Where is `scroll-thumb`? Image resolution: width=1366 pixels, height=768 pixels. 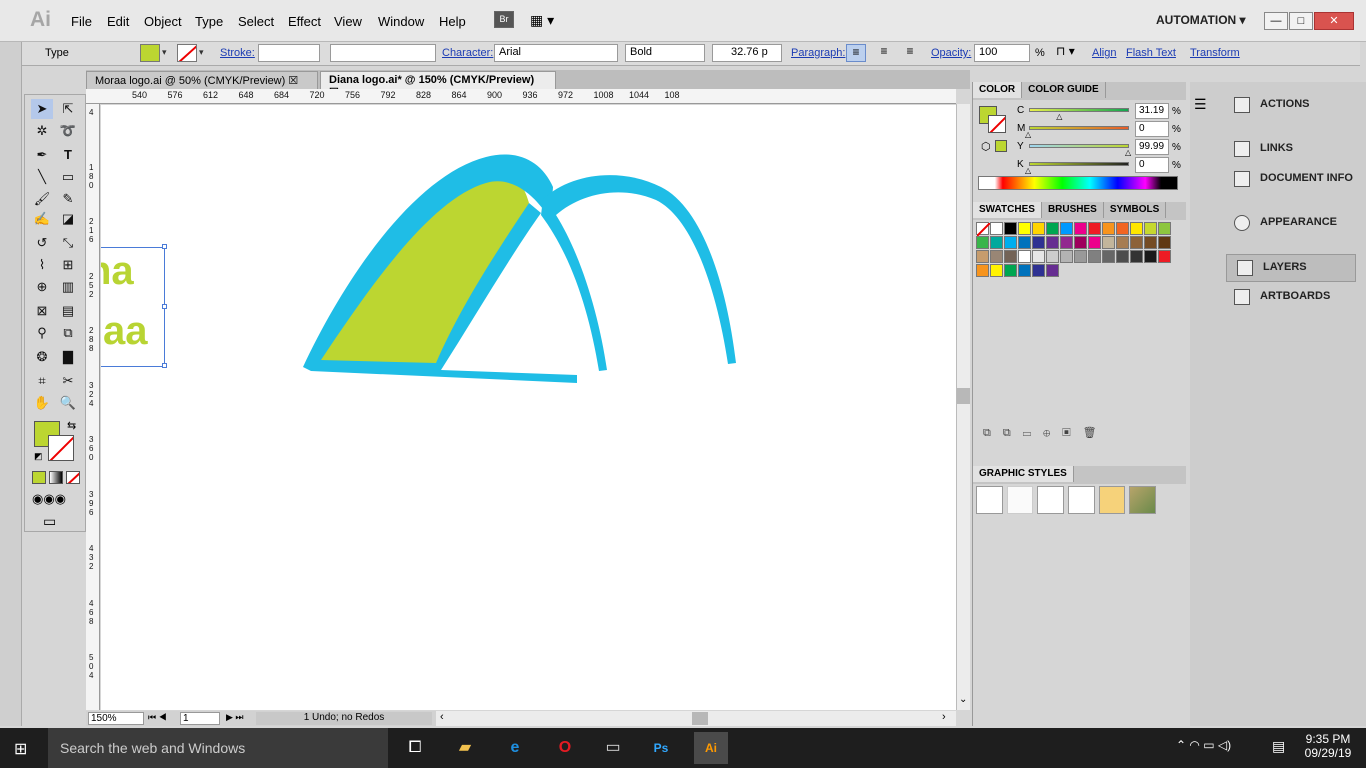 scroll-thumb is located at coordinates (700, 718).